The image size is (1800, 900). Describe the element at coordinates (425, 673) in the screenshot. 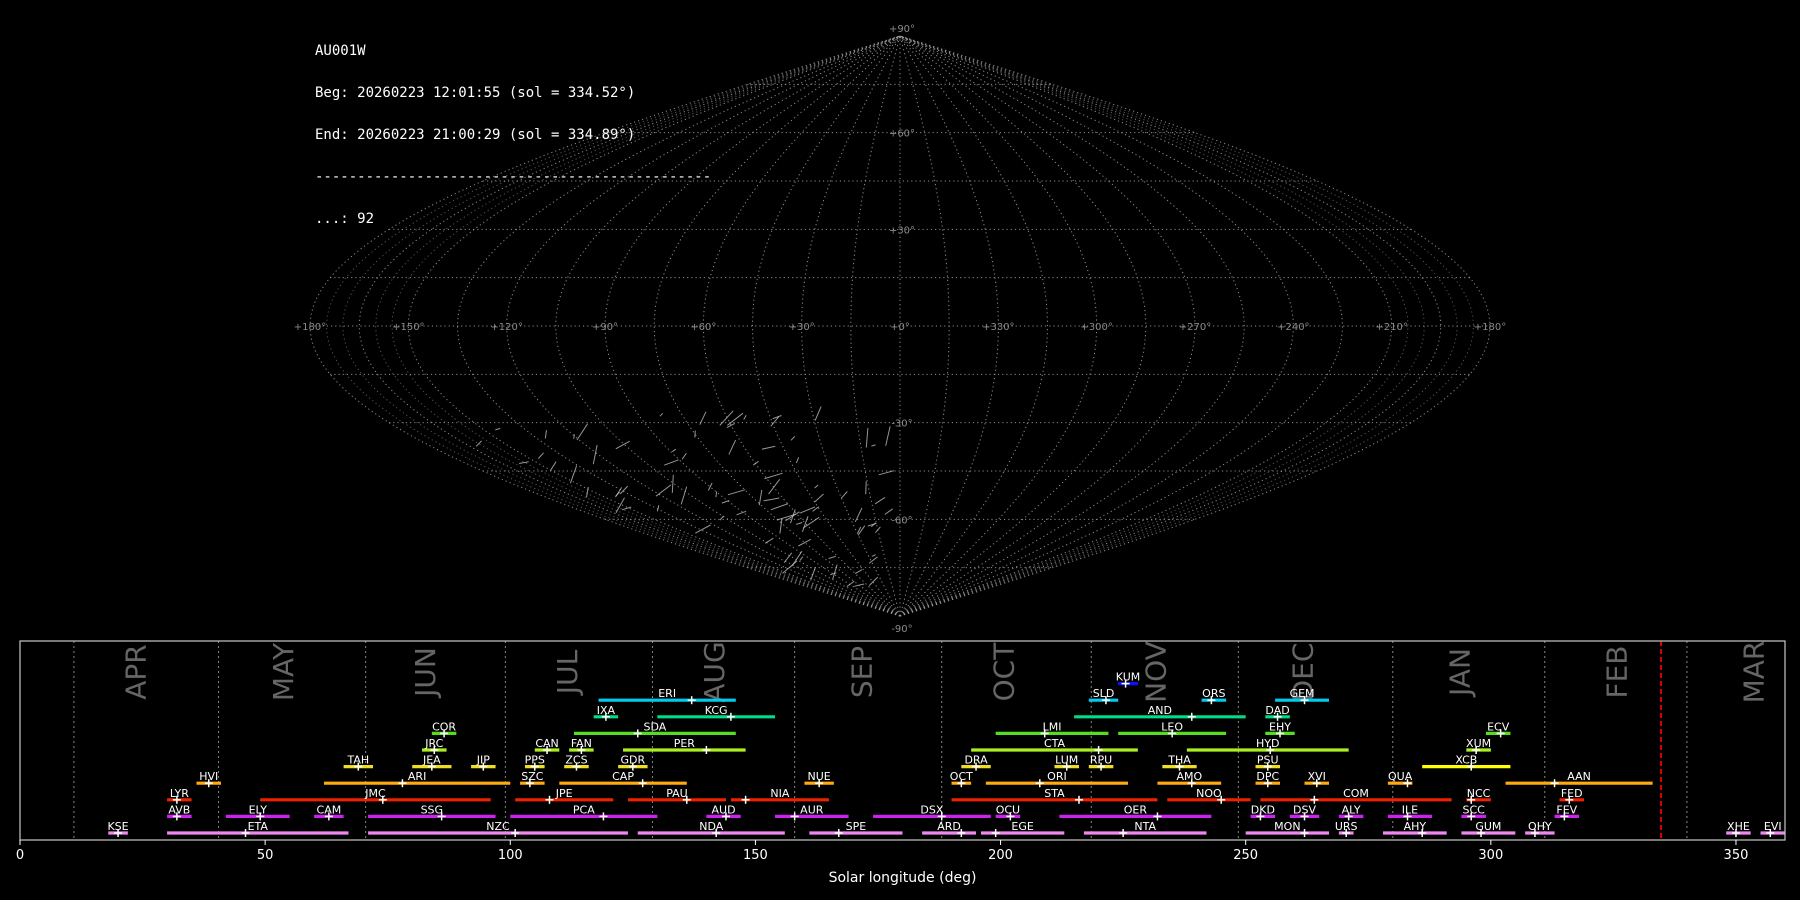

I see `month-label: JUN` at that location.